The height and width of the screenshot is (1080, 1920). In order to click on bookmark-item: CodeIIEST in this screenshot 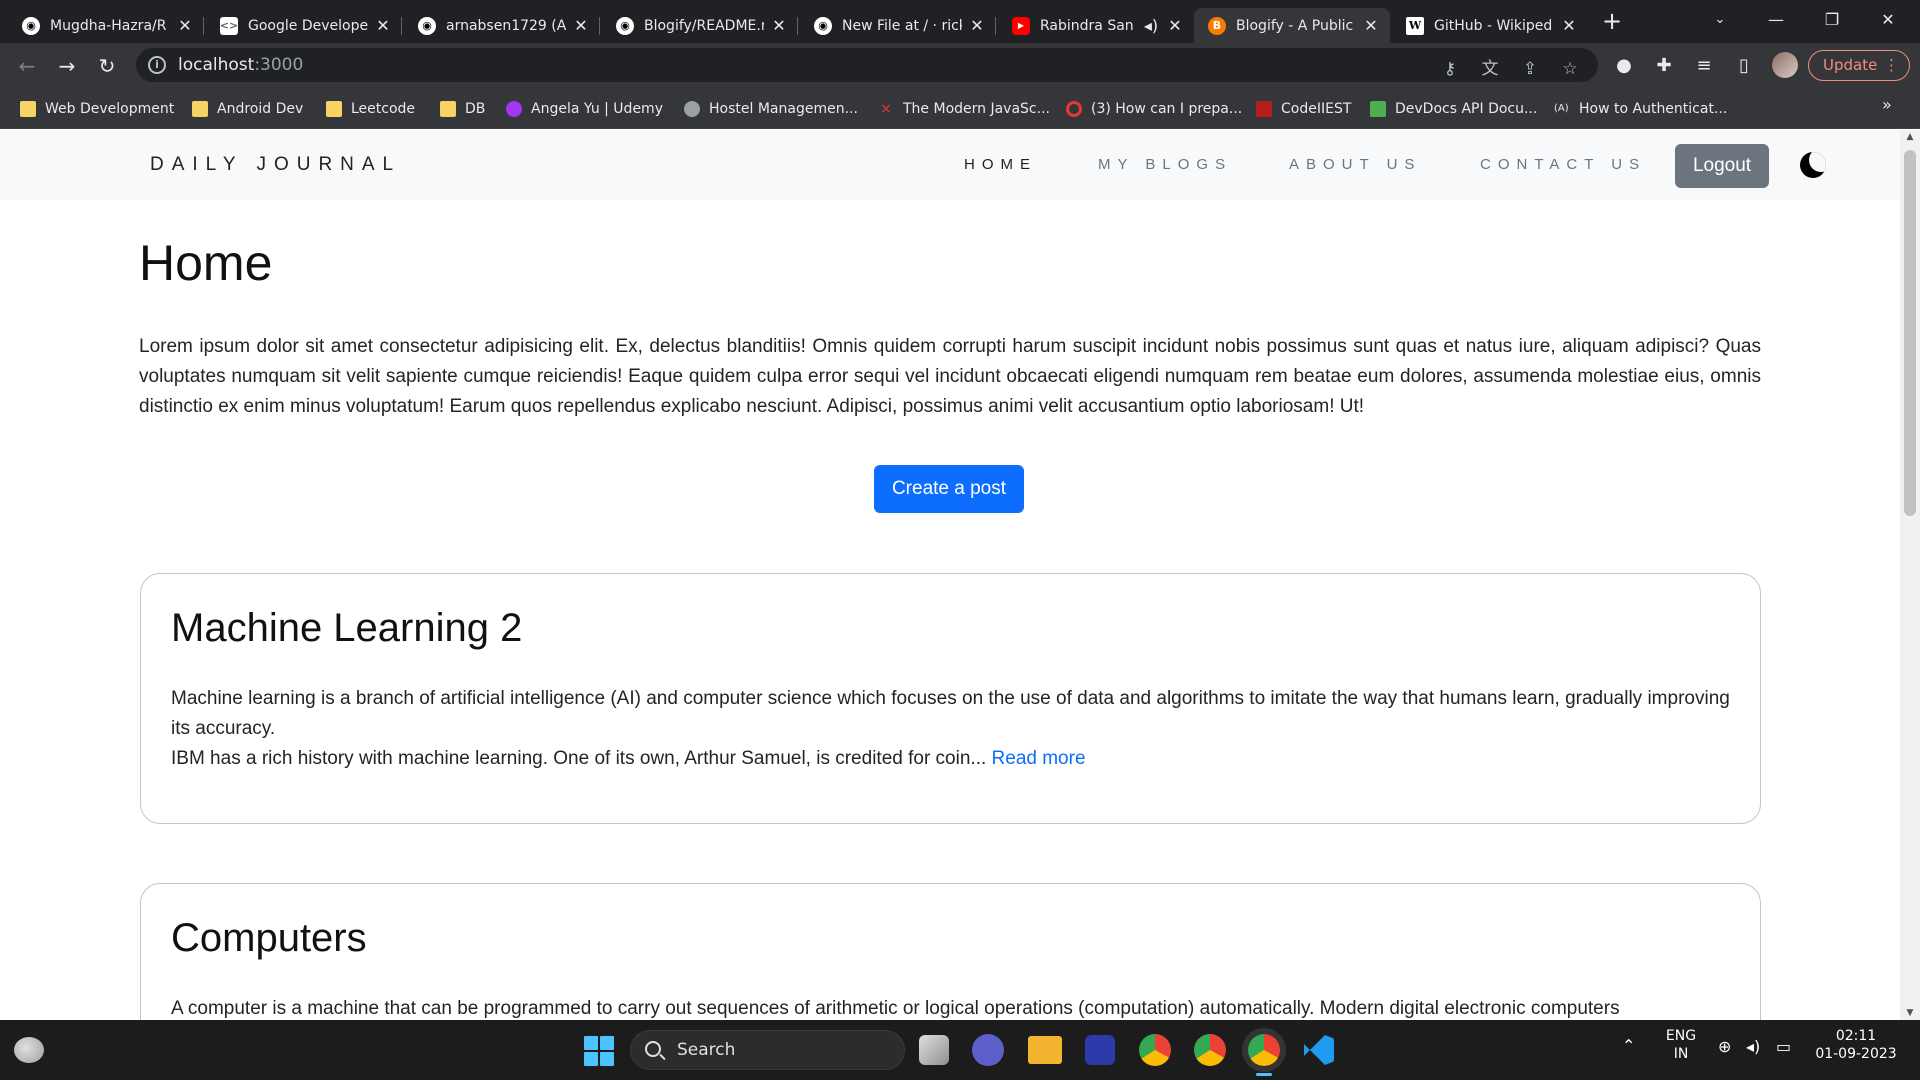, I will do `click(1303, 109)`.